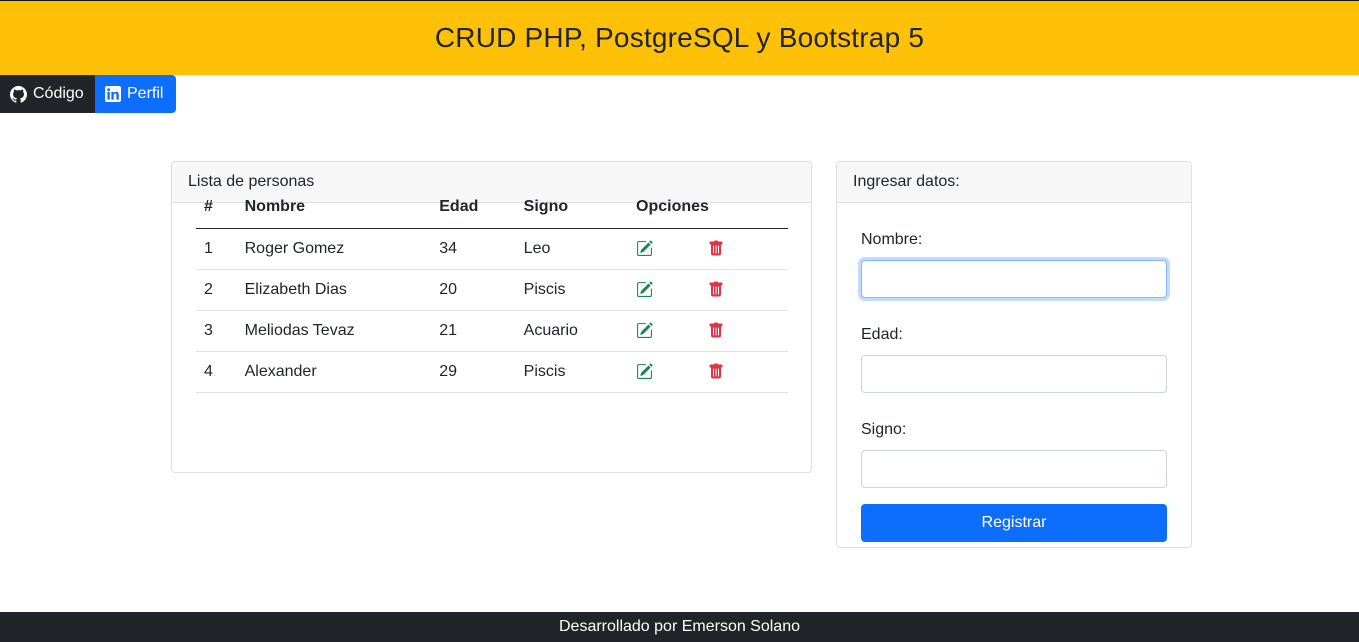 The width and height of the screenshot is (1359, 642). Describe the element at coordinates (334, 208) in the screenshot. I see `column-header-name: Nombre` at that location.